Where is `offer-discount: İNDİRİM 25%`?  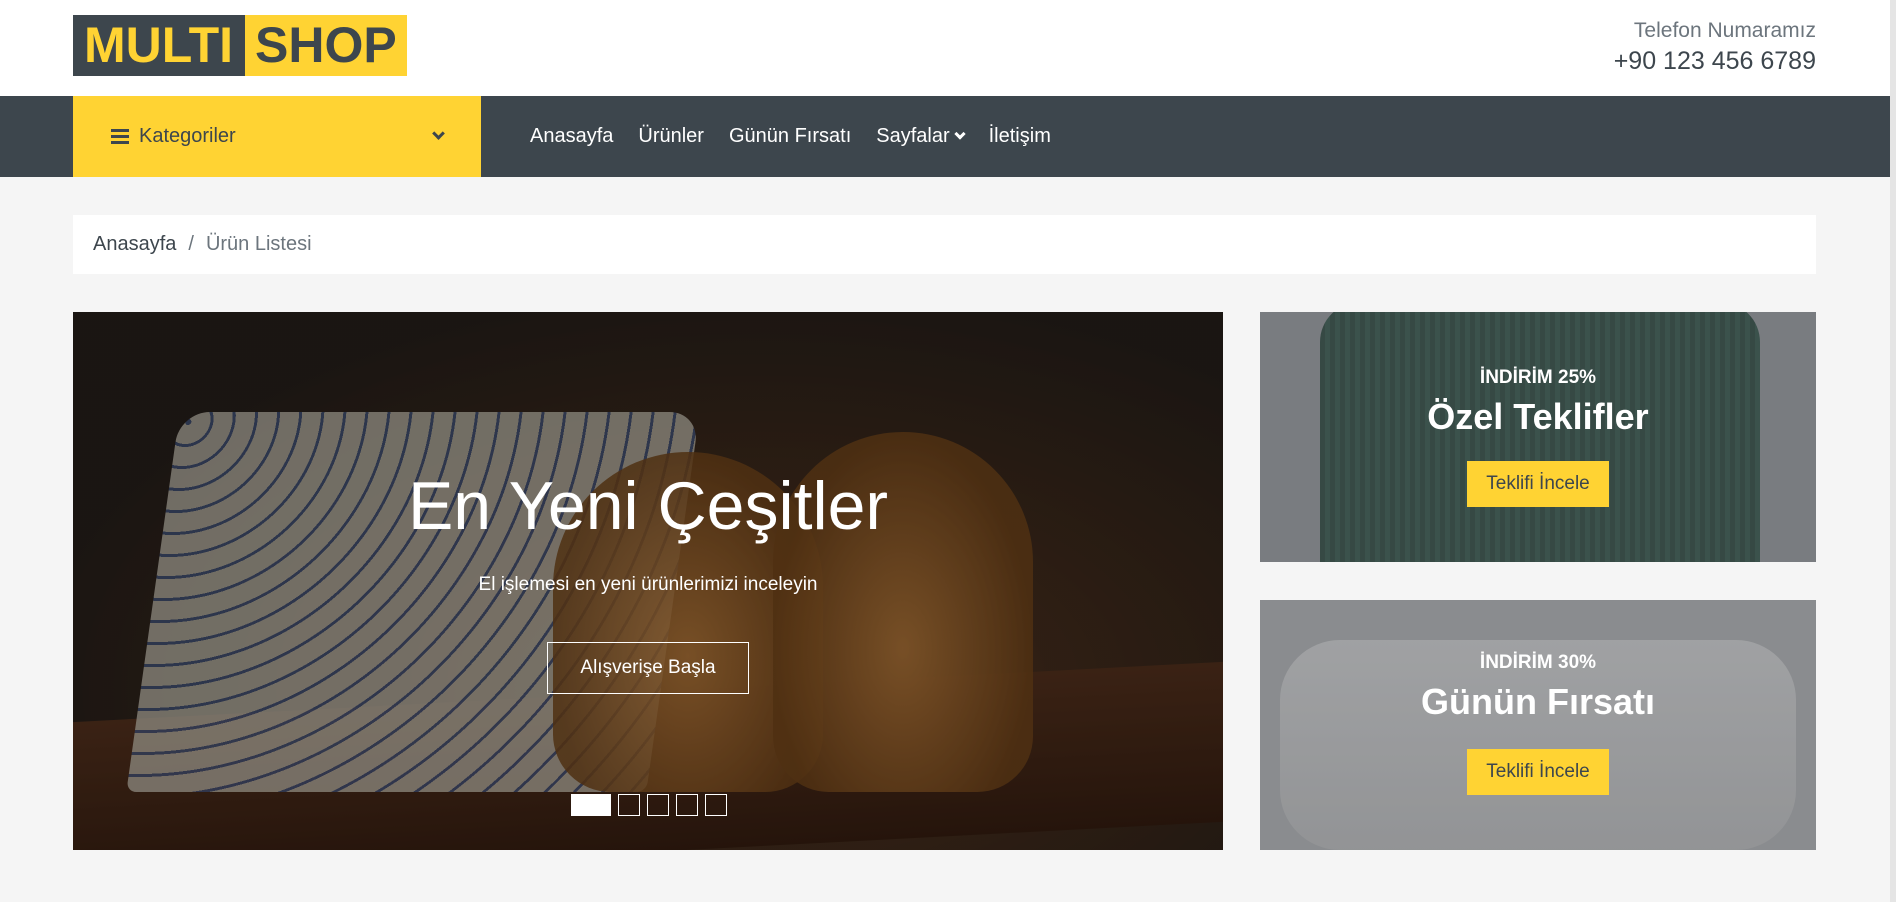
offer-discount: İNDİRİM 25% is located at coordinates (1538, 377).